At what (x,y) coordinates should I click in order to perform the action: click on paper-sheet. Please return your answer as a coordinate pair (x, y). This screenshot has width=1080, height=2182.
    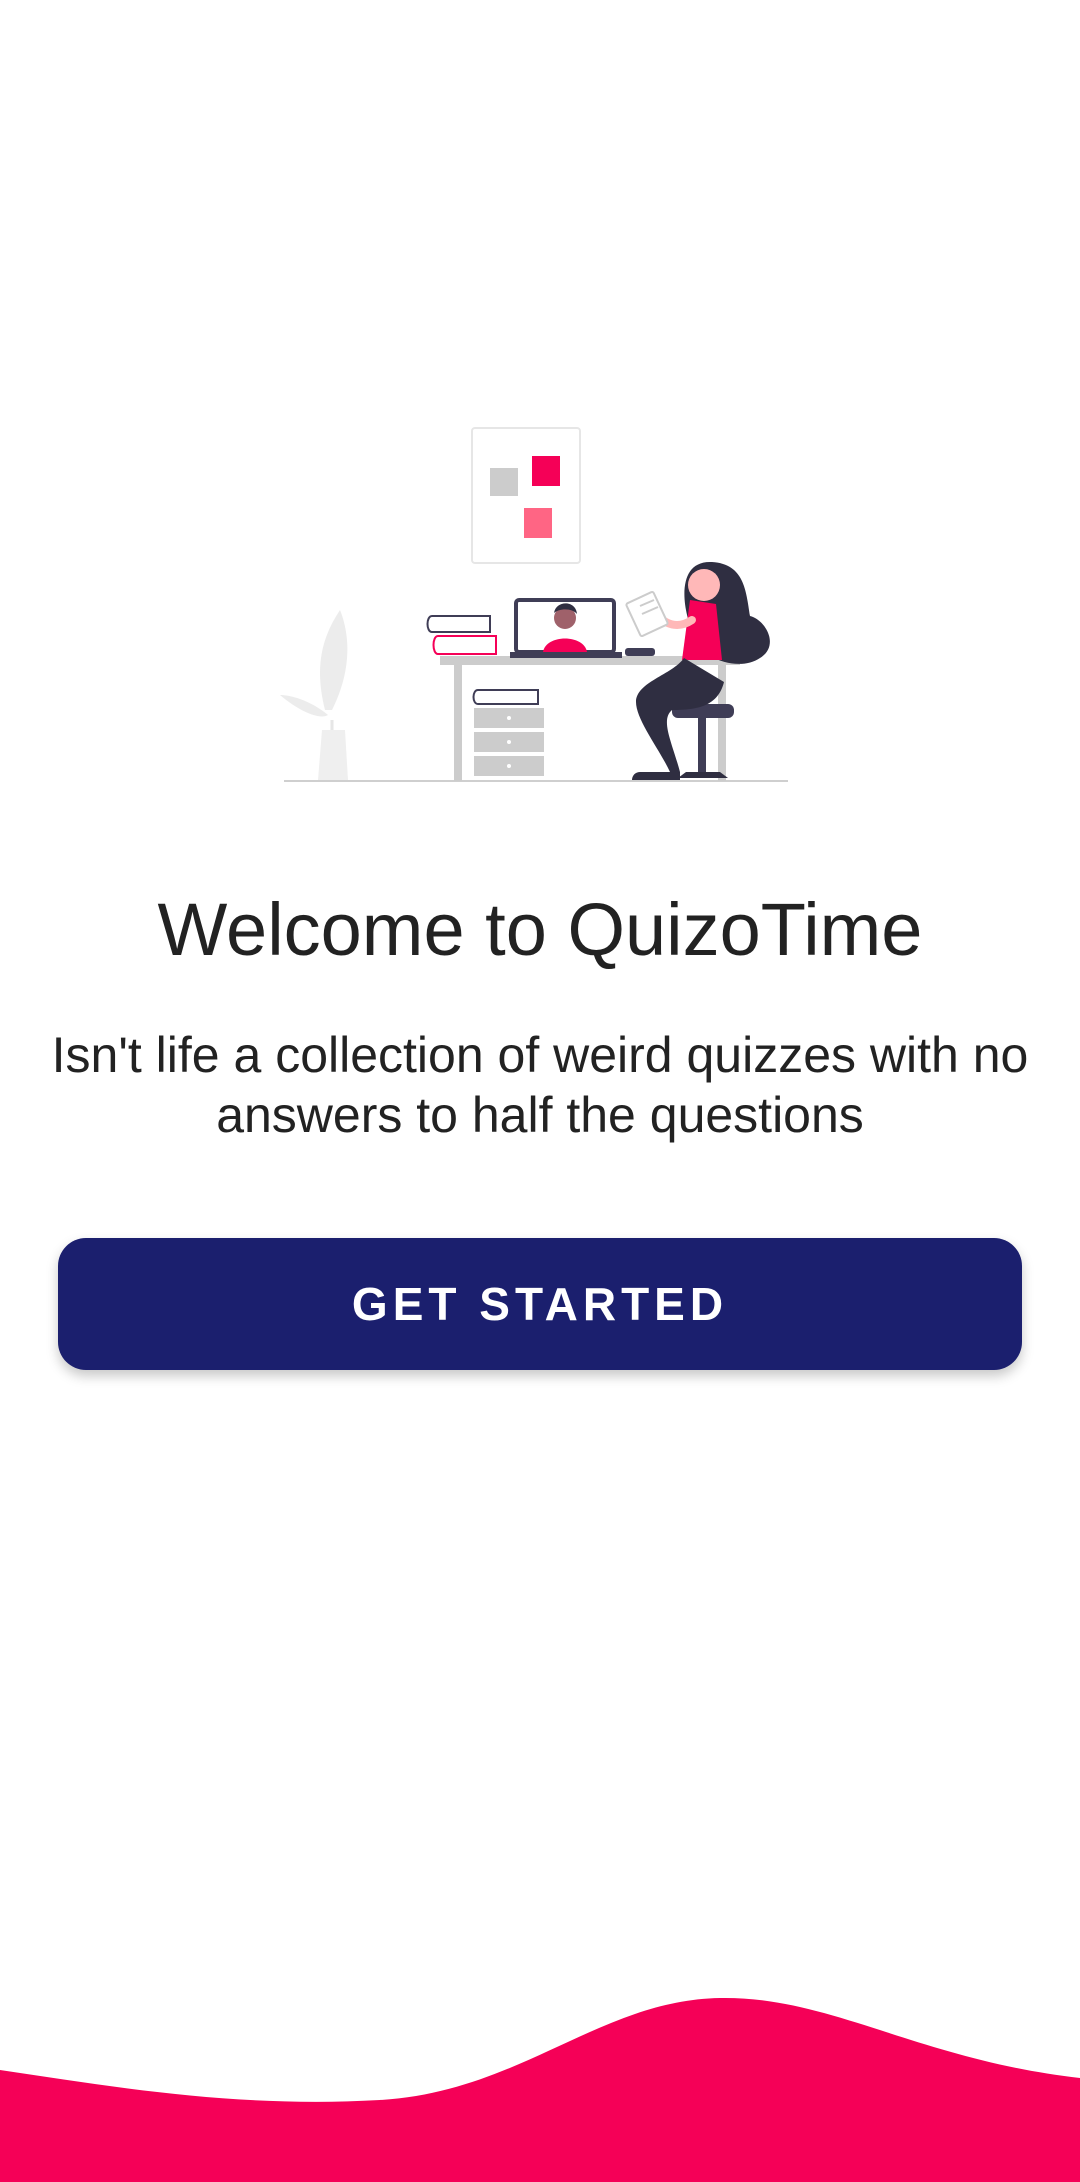
    Looking at the image, I should click on (647, 614).